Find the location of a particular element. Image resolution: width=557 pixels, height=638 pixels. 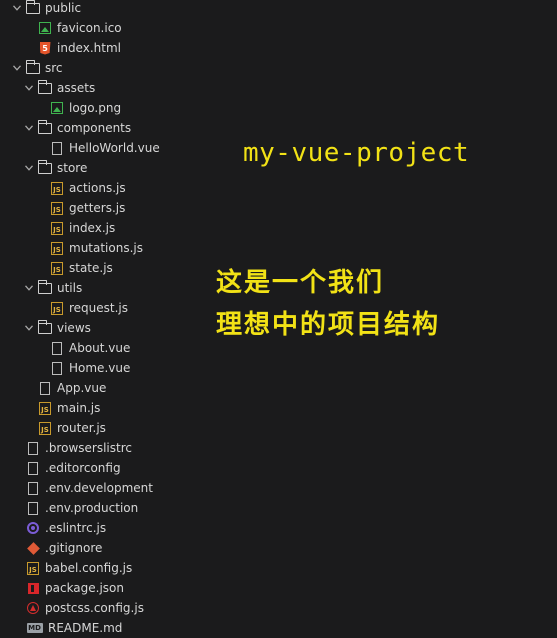

html5-file-icon: 5 is located at coordinates (45, 48).